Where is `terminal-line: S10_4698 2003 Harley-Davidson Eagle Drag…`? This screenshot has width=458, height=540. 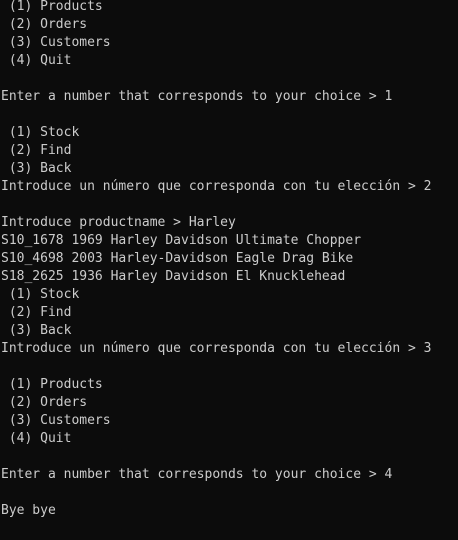
terminal-line: S10_4698 2003 Harley-Davidson Eagle Drag… is located at coordinates (177, 258).